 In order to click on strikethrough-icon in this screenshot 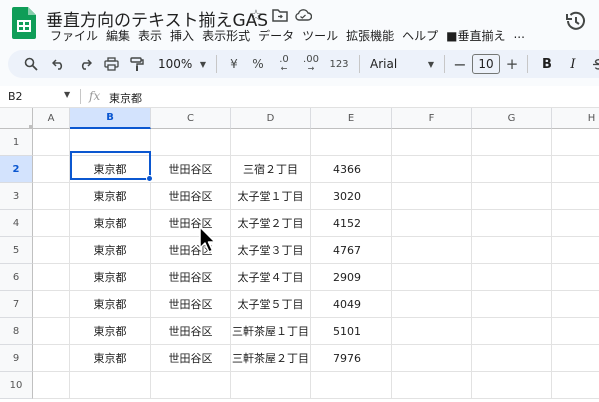, I will do `click(592, 64)`.